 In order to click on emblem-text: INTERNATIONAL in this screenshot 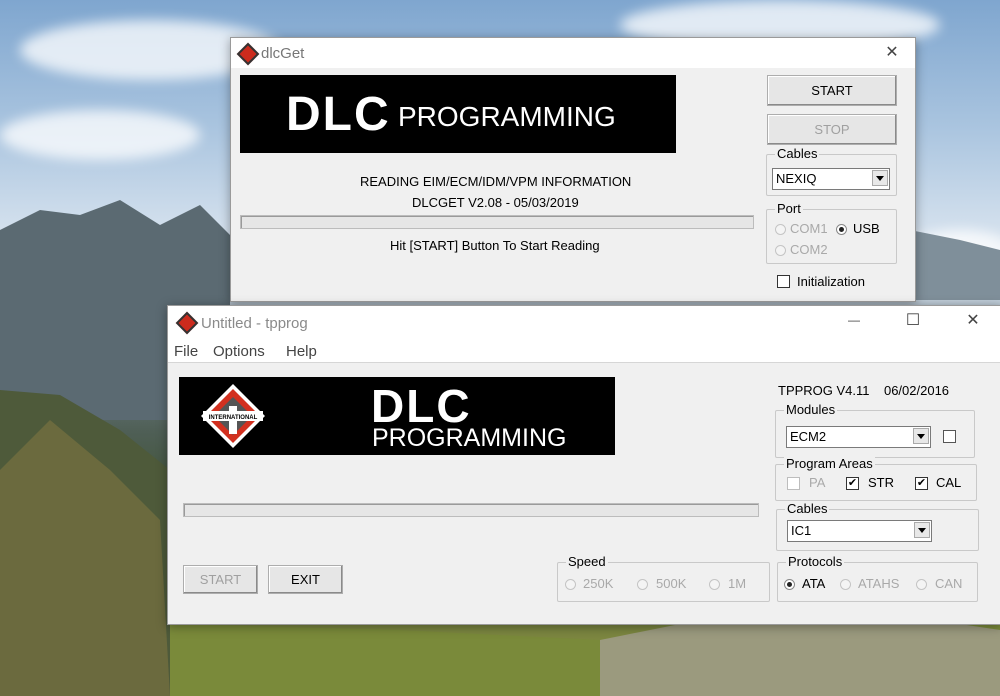, I will do `click(233, 418)`.